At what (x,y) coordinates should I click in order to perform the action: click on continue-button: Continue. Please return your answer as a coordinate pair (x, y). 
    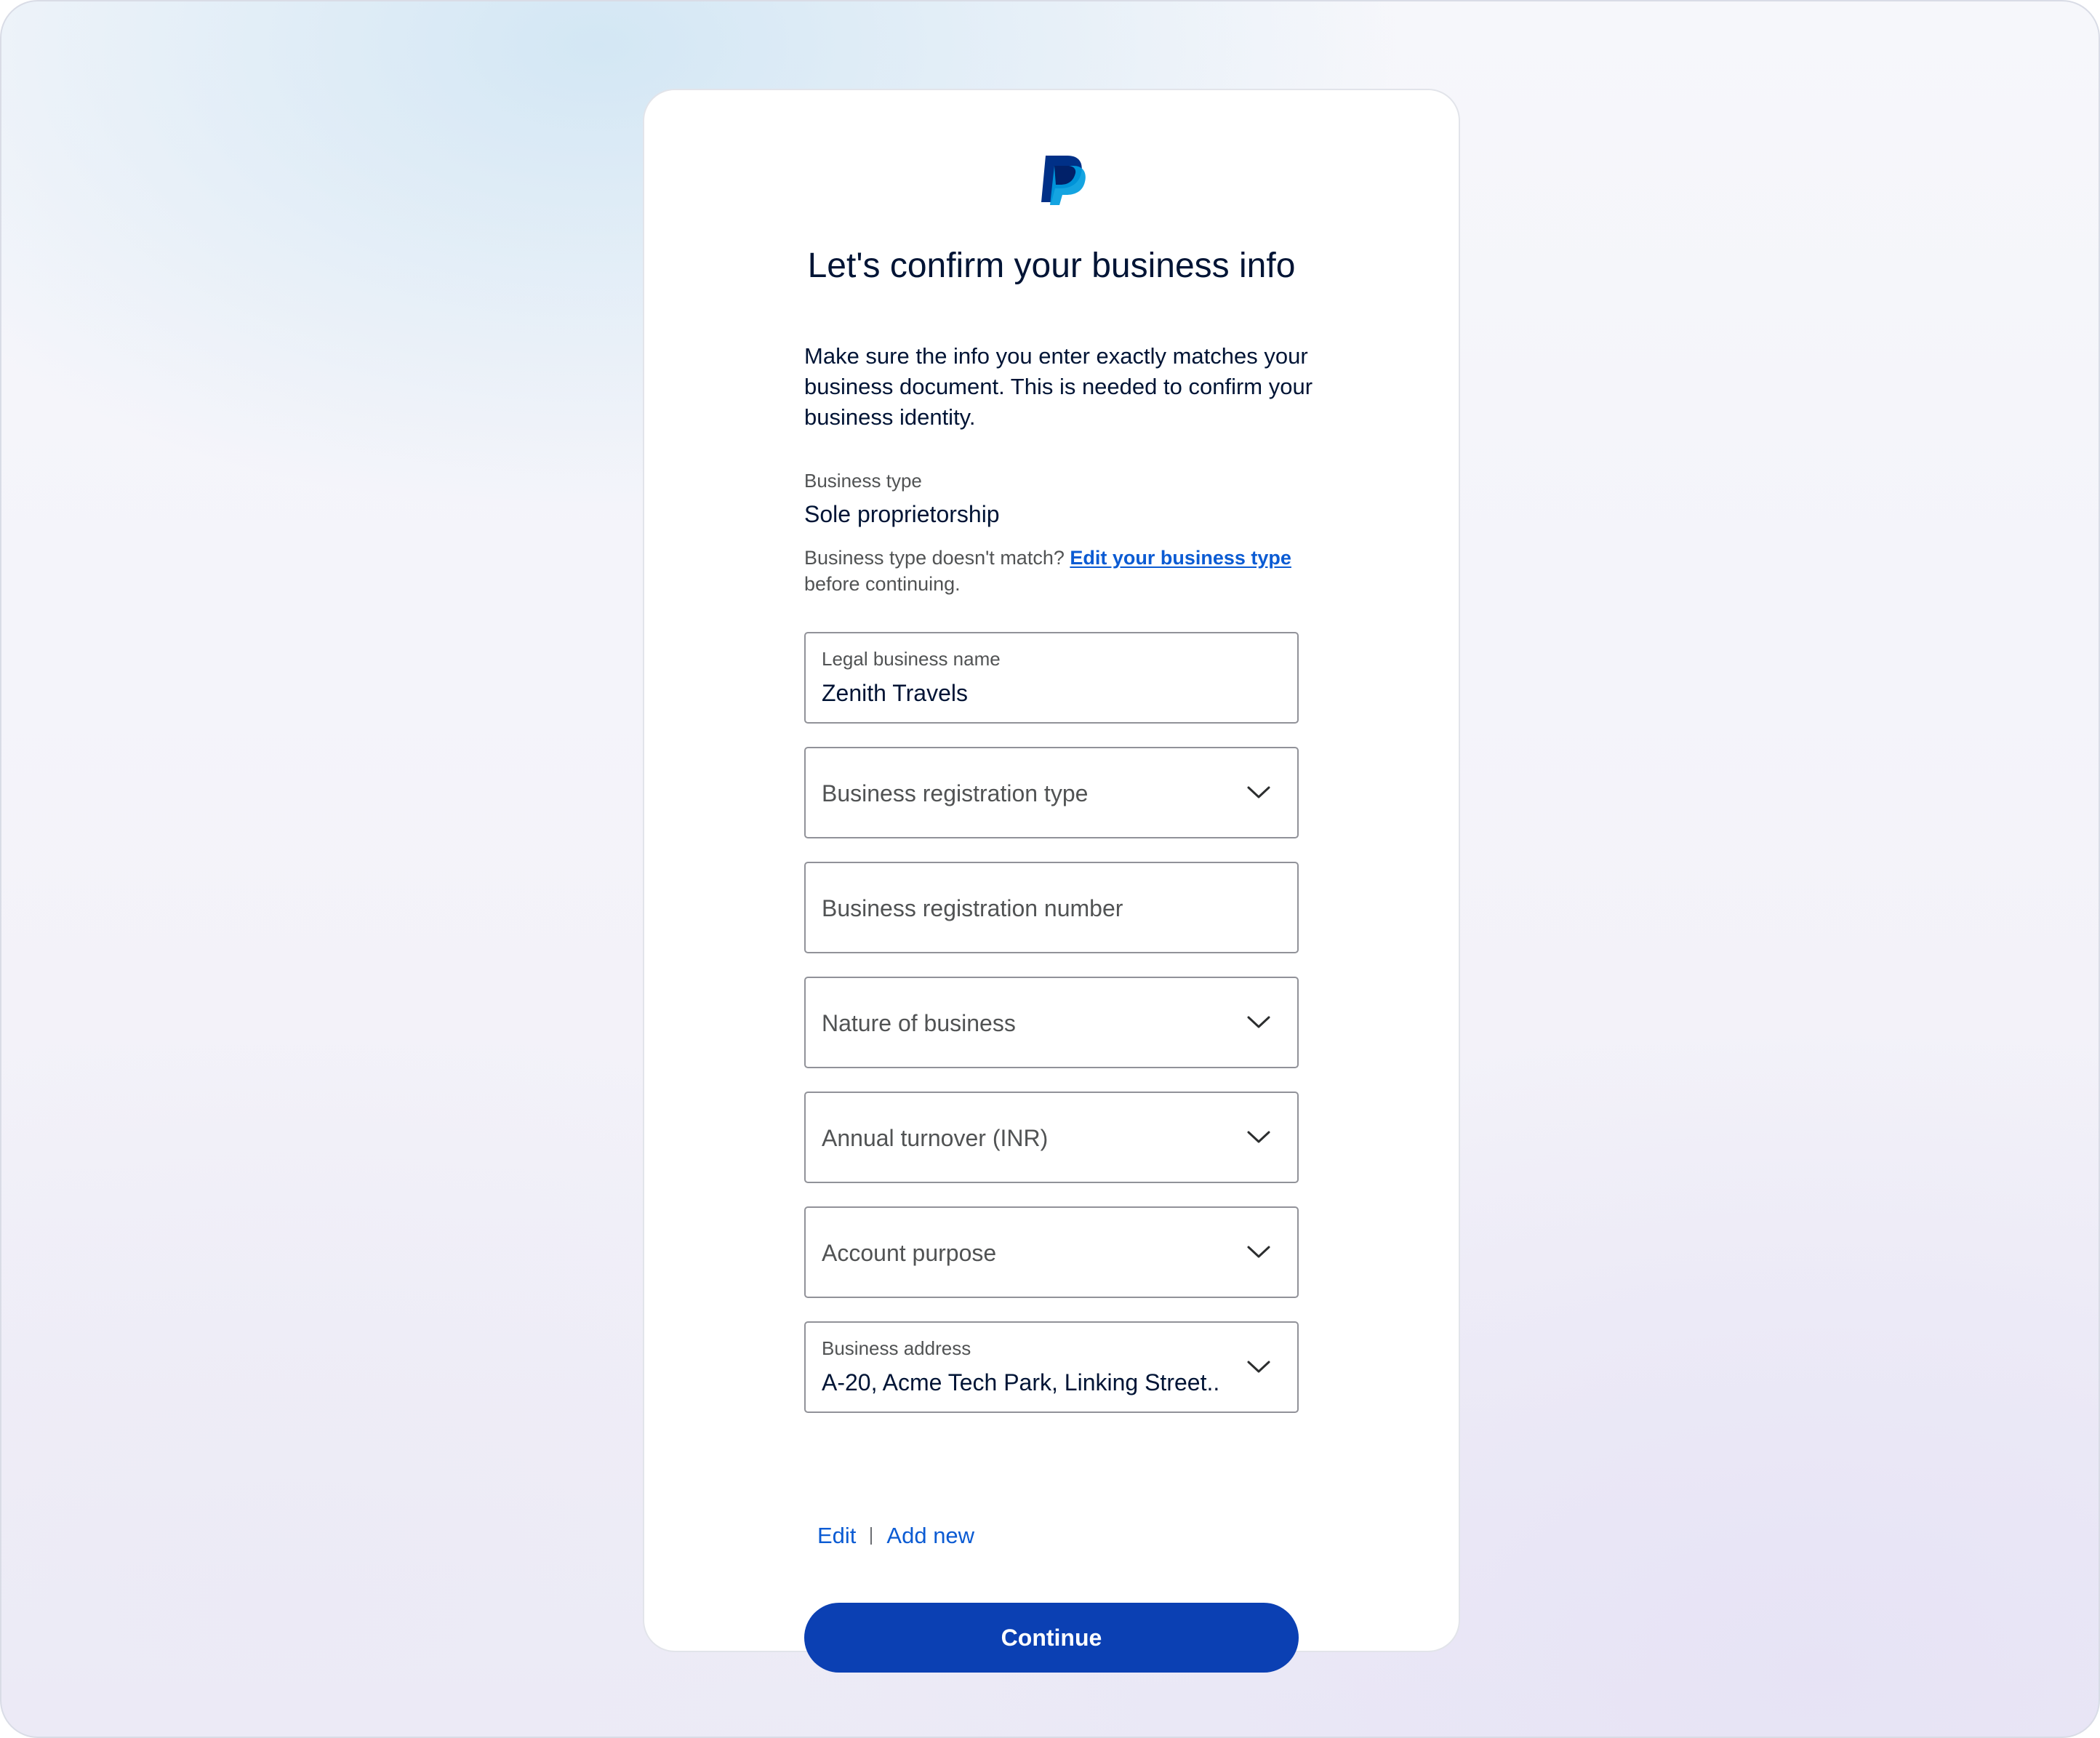
    Looking at the image, I should click on (1051, 1638).